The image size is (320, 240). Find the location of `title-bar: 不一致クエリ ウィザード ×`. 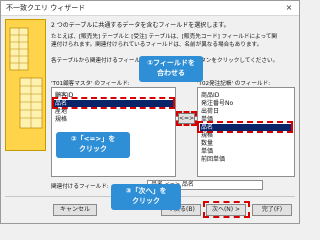

title-bar: 不一致クエリ ウィザード × is located at coordinates (150, 8).